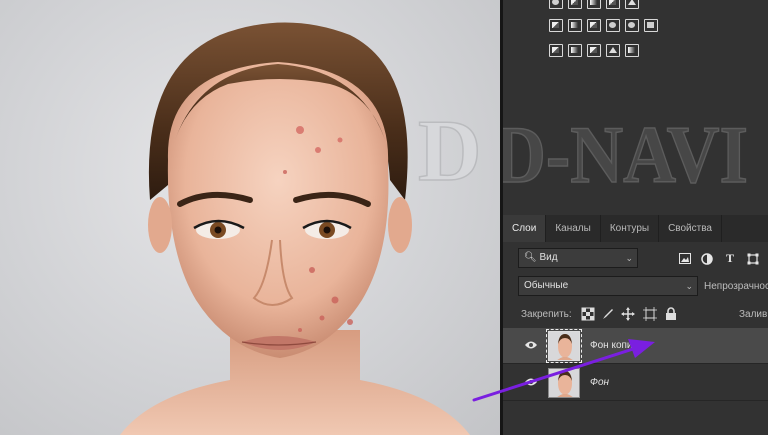  I want to click on lock-position-icon, so click(628, 314).